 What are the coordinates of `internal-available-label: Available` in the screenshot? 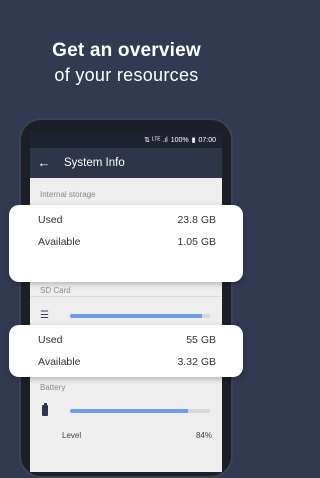 It's located at (59, 242).